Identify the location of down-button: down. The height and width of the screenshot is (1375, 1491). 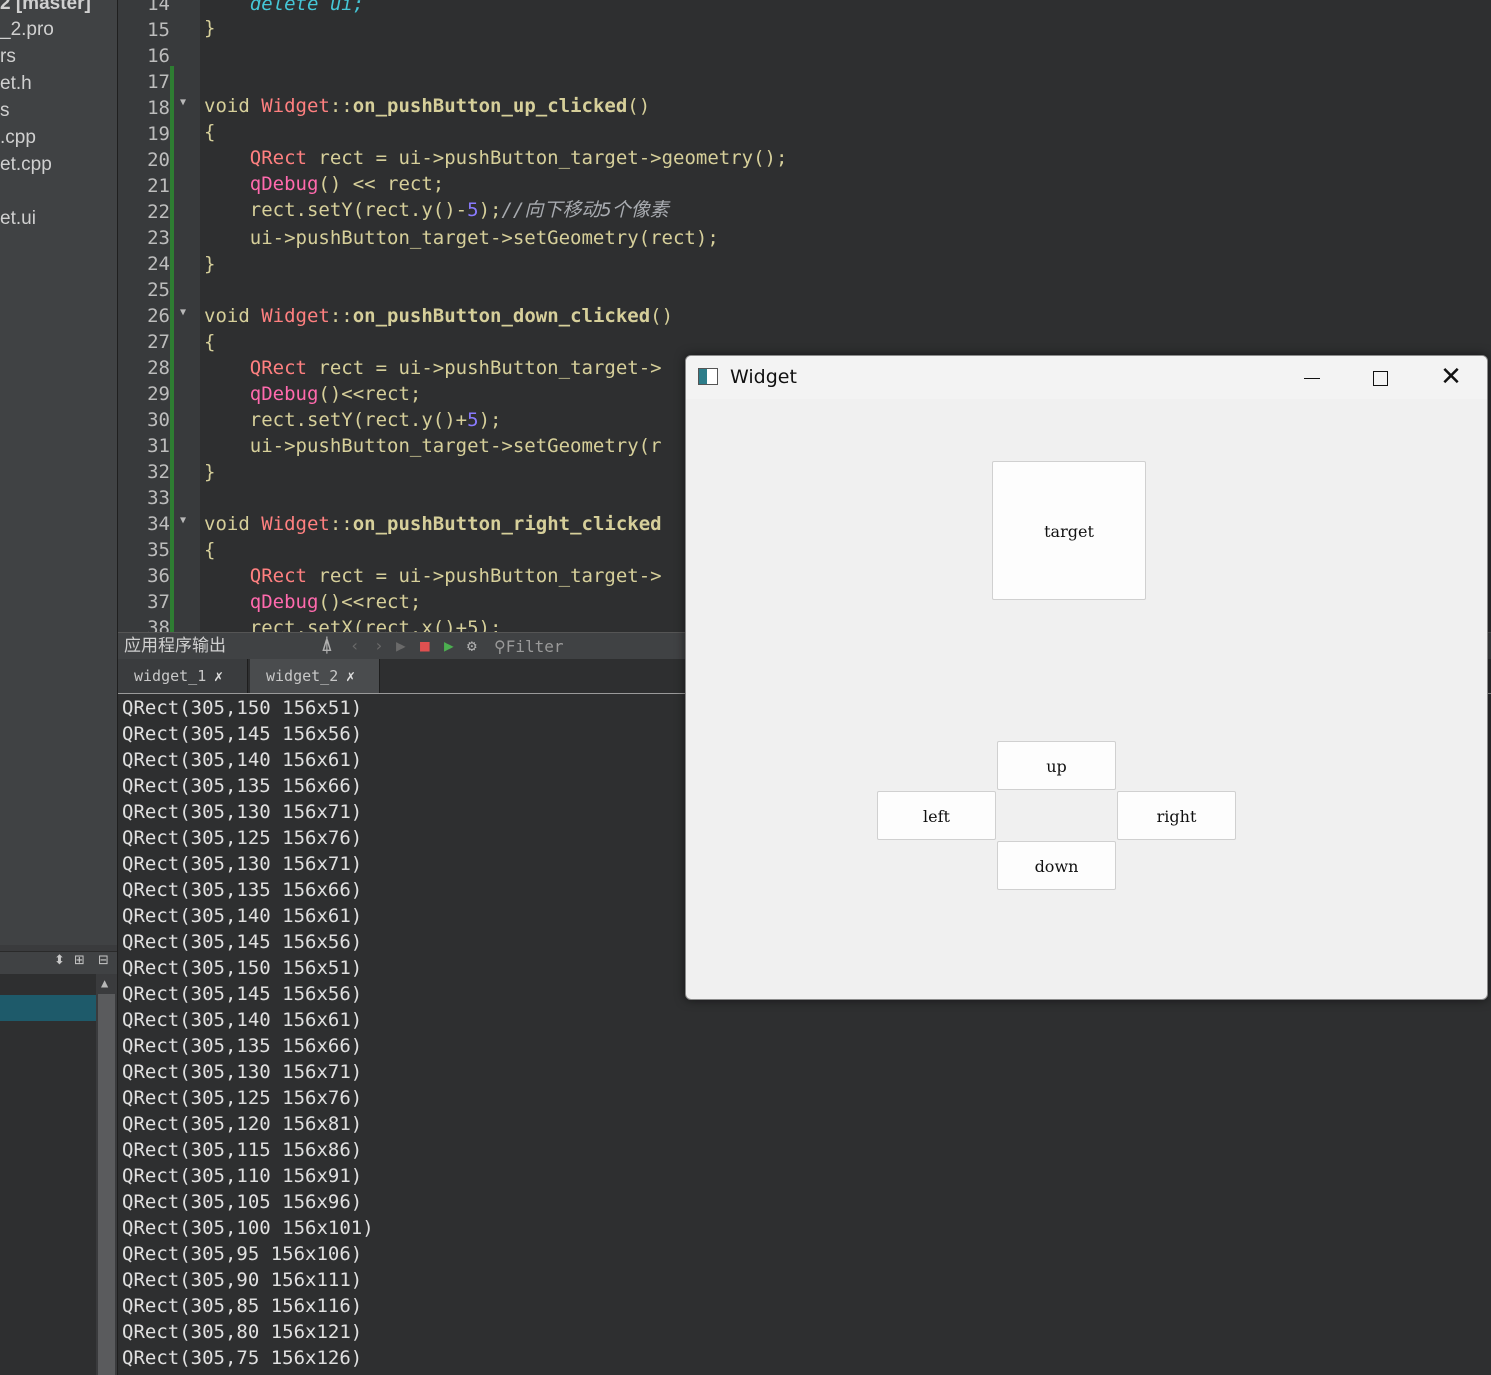
(1056, 865).